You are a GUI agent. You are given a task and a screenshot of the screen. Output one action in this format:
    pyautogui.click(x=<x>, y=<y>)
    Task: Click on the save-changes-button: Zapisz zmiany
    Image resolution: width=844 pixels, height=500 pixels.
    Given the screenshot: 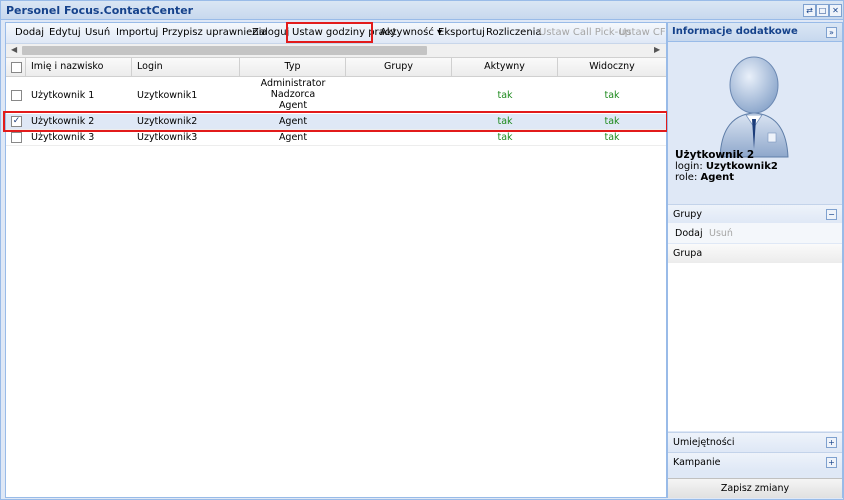 What is the action you would take?
    pyautogui.click(x=755, y=488)
    